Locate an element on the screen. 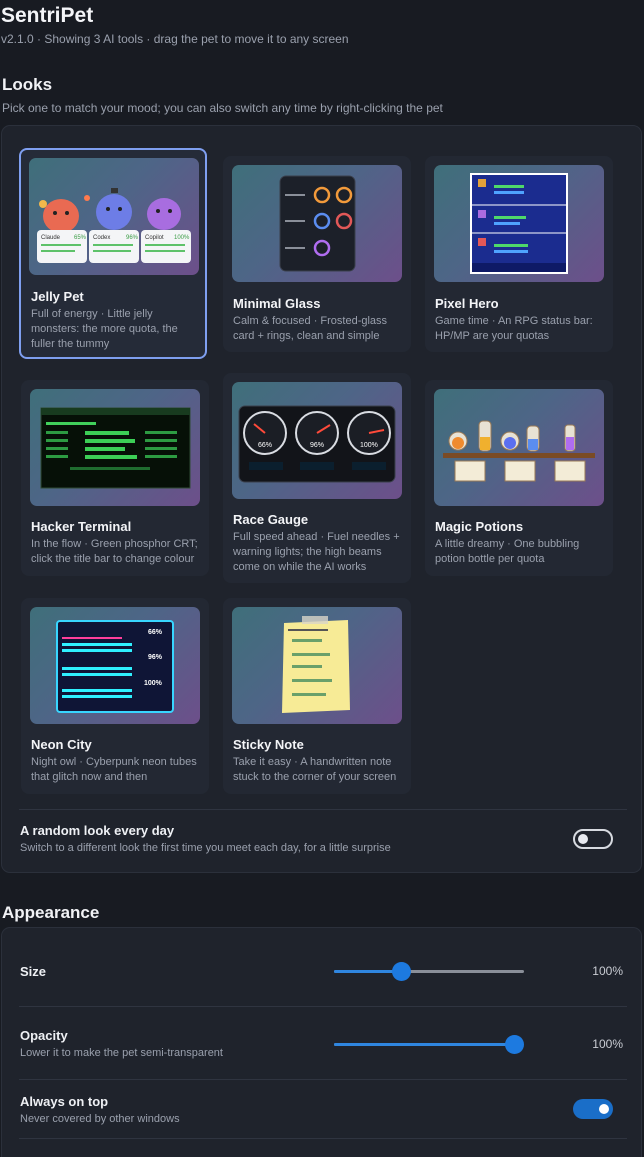 The height and width of the screenshot is (1157, 644). magic-potions-preview is located at coordinates (519, 447).